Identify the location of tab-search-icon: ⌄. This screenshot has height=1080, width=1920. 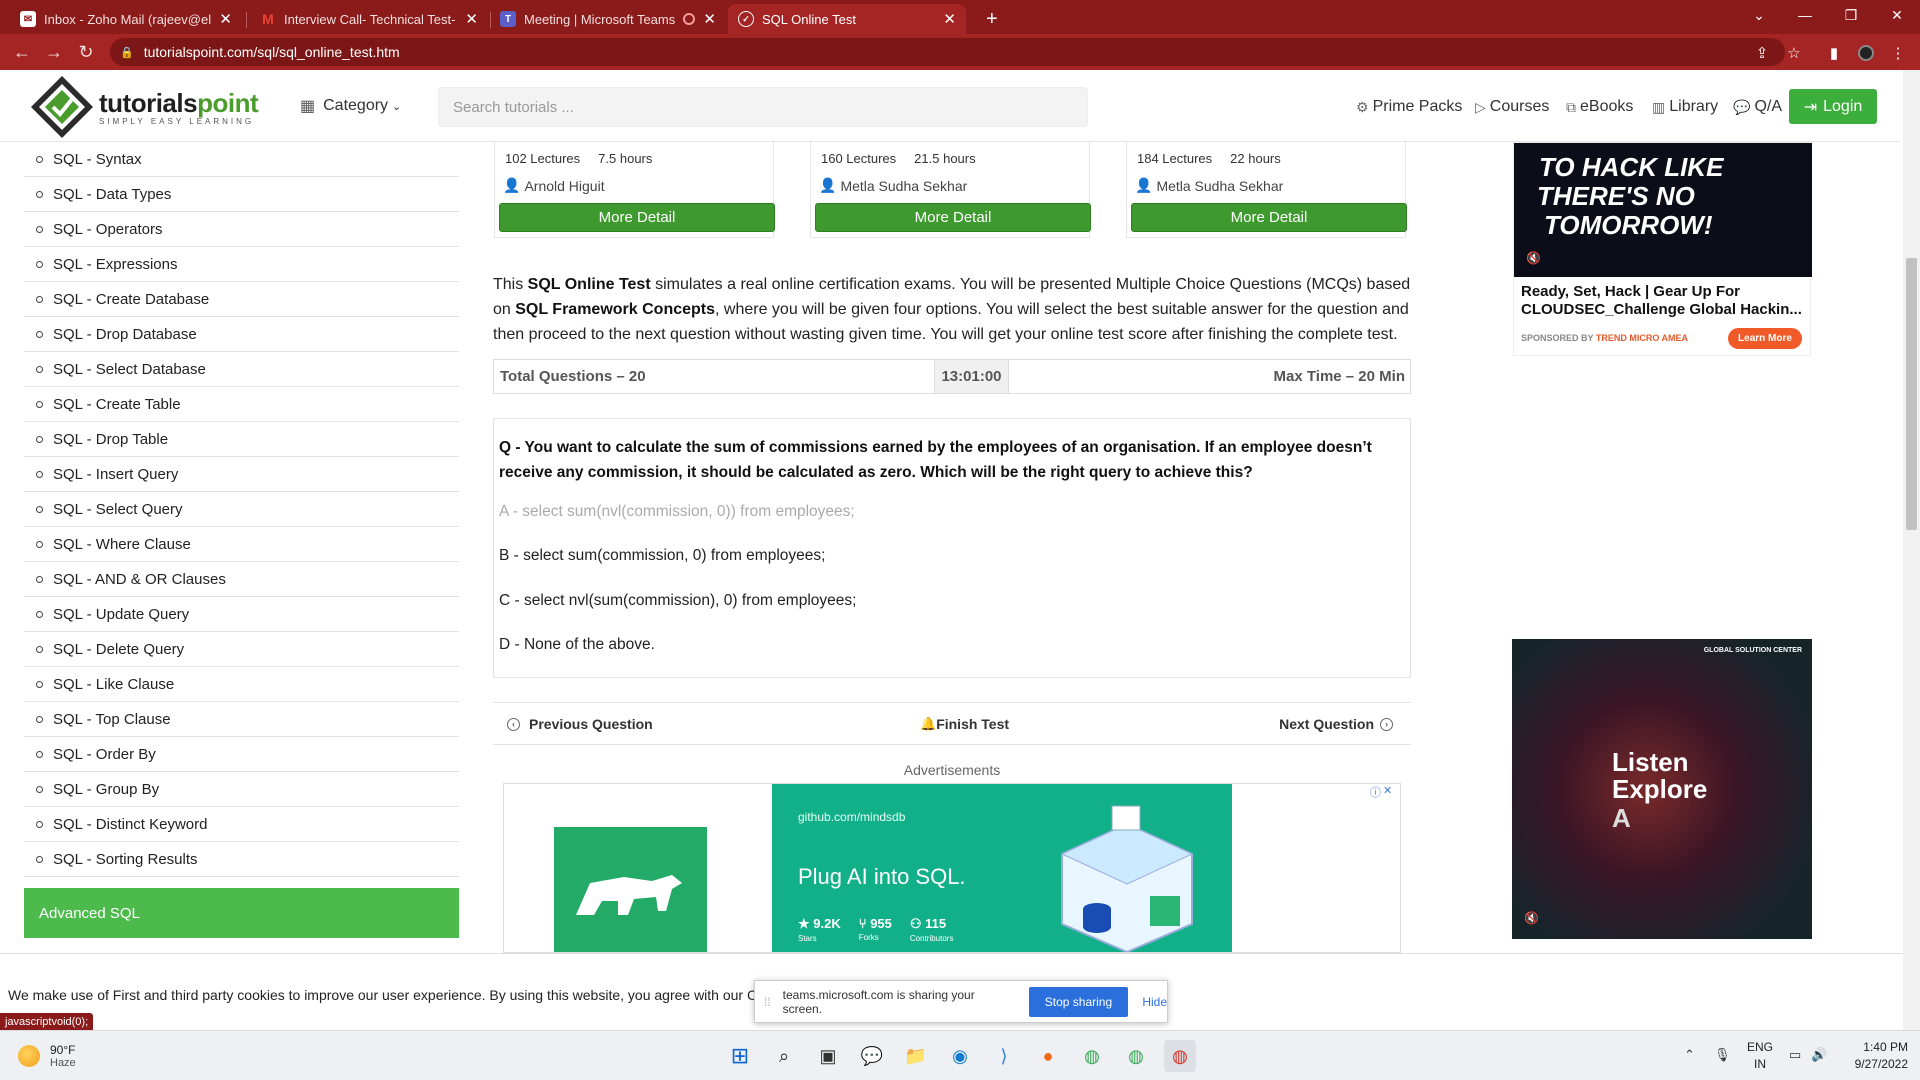
(1759, 15).